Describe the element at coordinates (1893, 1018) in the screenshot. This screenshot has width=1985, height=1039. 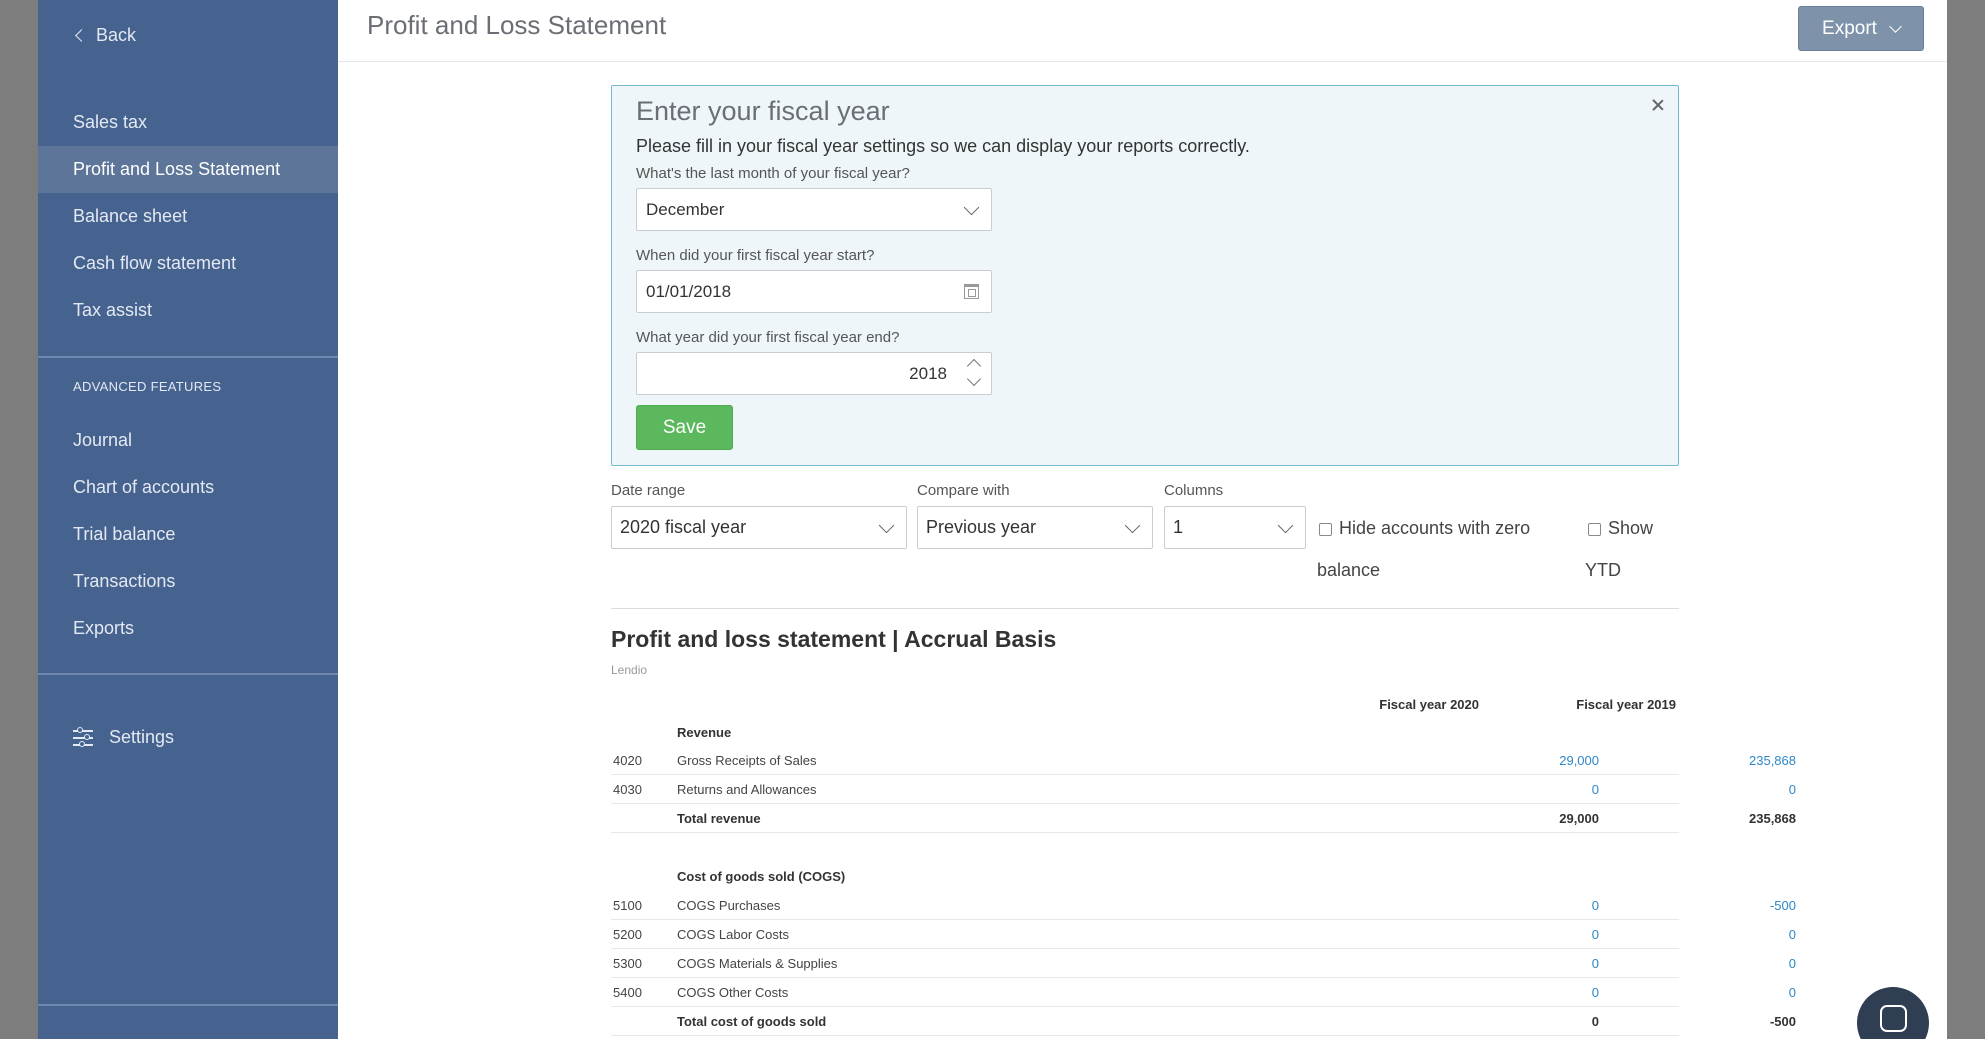
I see `chat-icon` at that location.